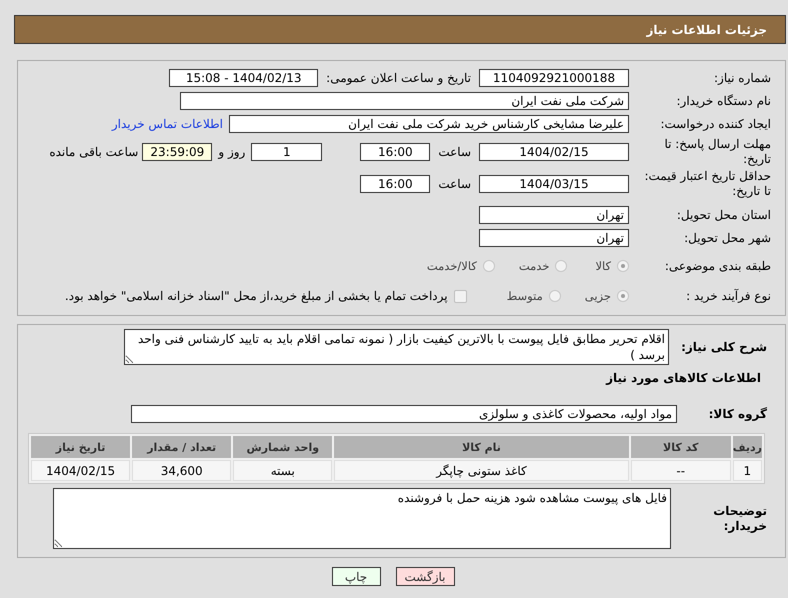 The height and width of the screenshot is (598, 788). I want to click on description-field: اقلام تحریر مطابق فایل پیوست با بالاترین کیفیت بازار ( نمونه تمامی اقلام باید به تایید کارشناس فنی واحد برسد ), so click(396, 347).